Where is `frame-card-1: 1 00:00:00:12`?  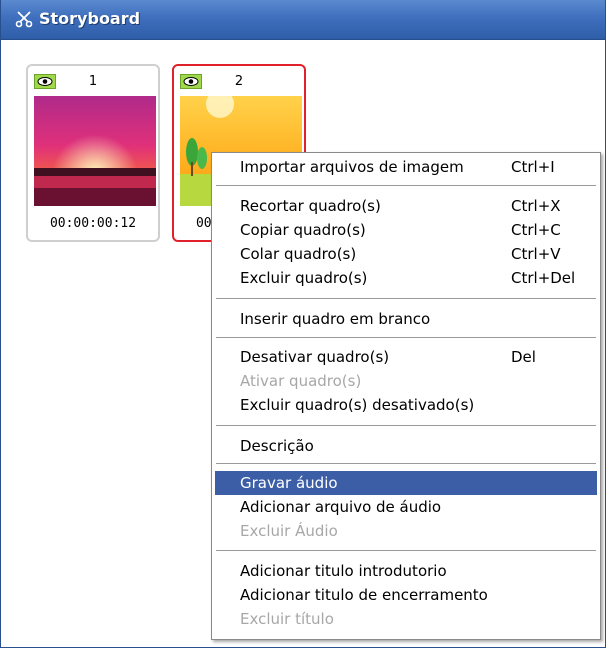
frame-card-1: 1 00:00:00:12 is located at coordinates (93, 153).